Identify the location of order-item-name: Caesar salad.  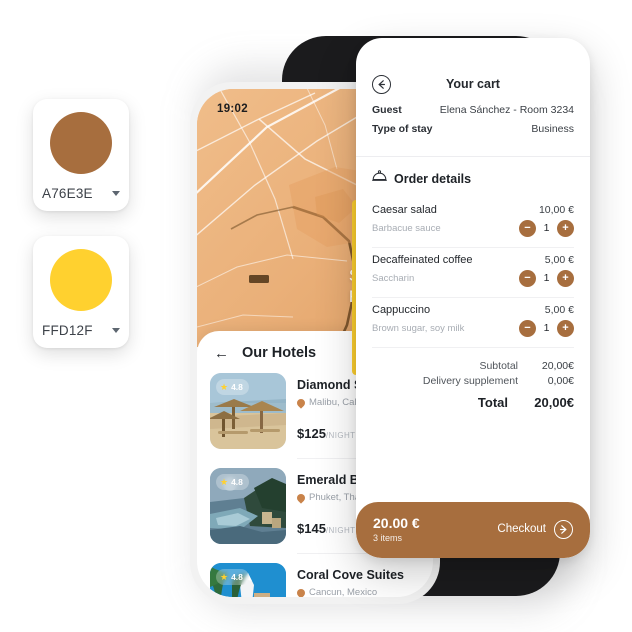
(404, 210).